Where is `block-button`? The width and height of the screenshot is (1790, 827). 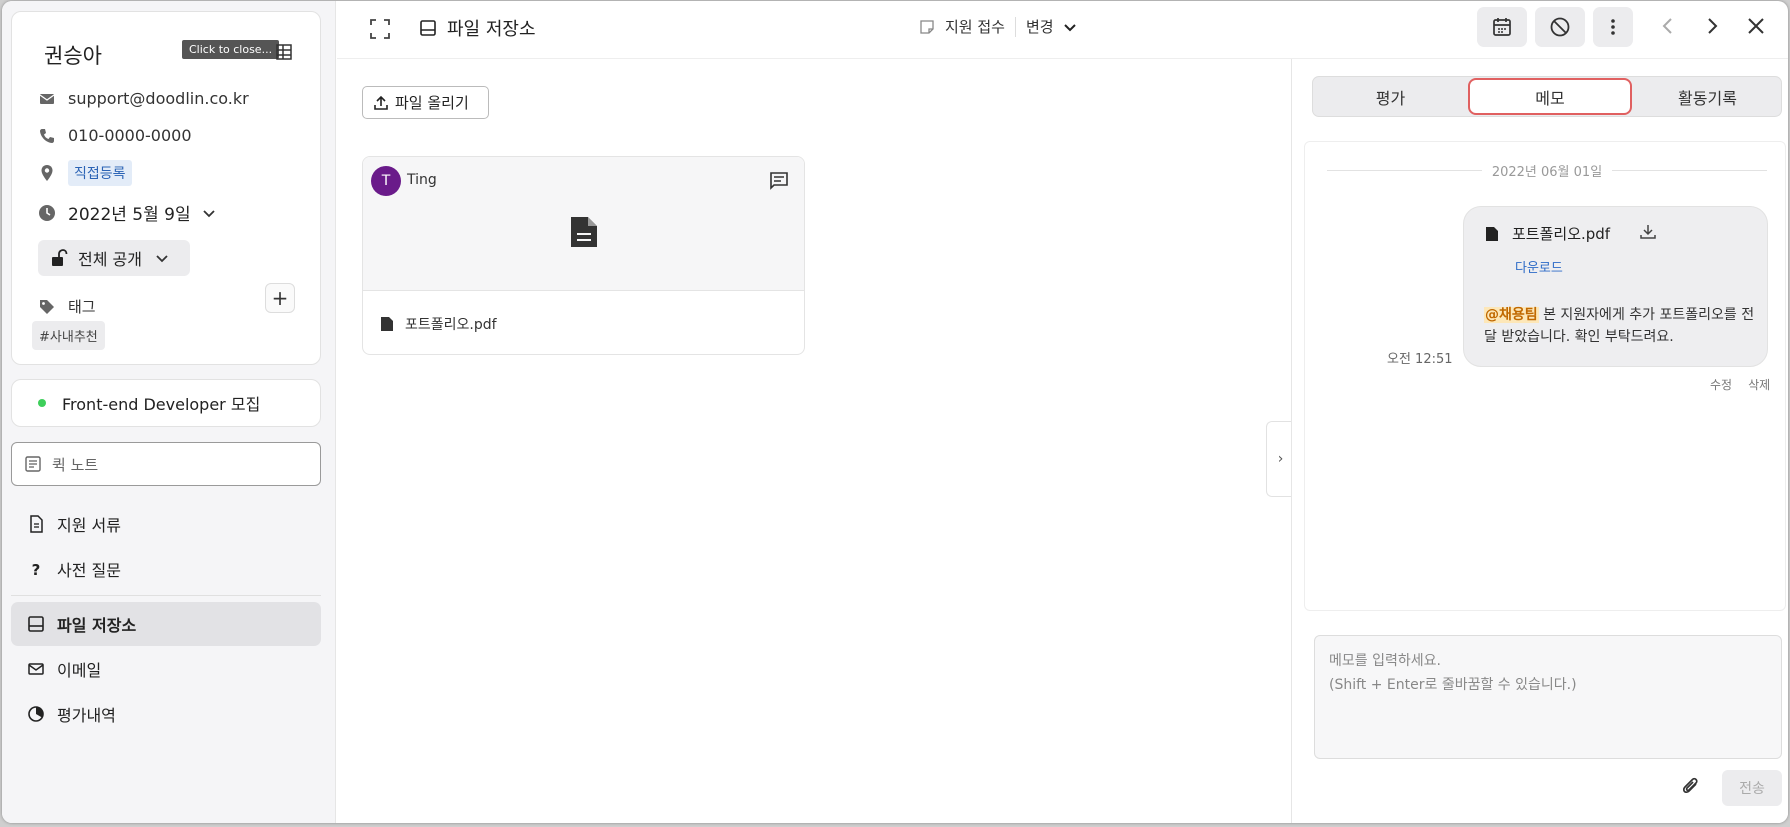 block-button is located at coordinates (1560, 27).